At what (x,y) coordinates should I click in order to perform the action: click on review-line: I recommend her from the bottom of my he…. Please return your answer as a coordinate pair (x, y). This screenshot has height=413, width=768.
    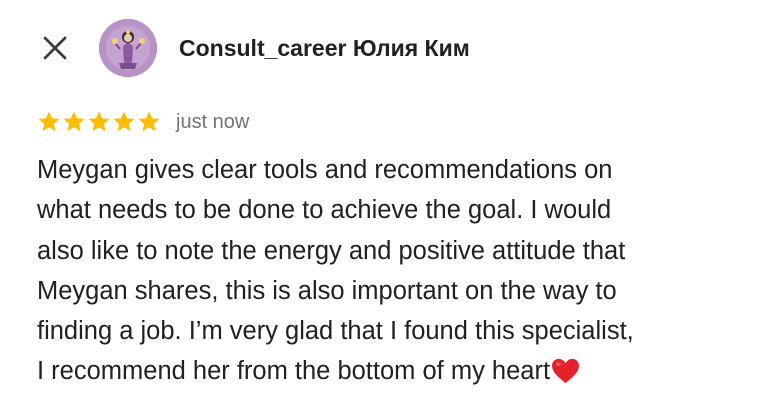
    Looking at the image, I should click on (294, 371).